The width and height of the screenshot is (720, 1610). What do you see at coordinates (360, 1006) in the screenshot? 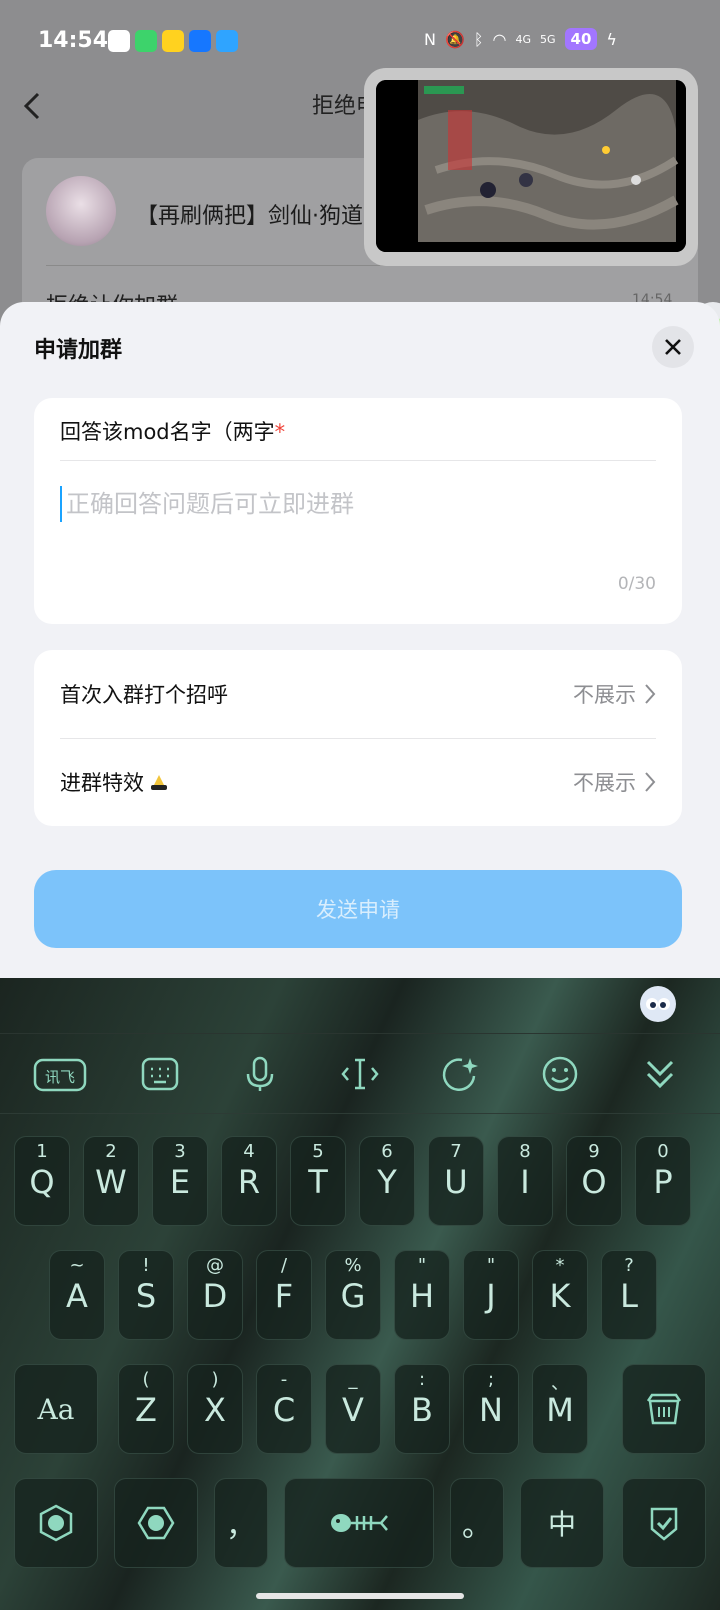
I see `keyboard-top-strip` at bounding box center [360, 1006].